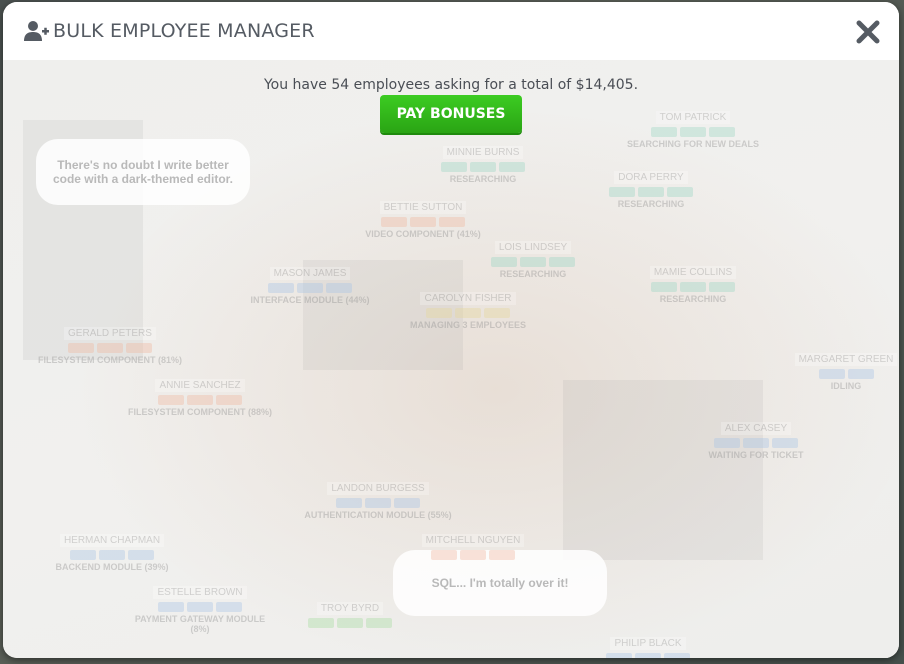  What do you see at coordinates (112, 553) in the screenshot?
I see `employee-card: HERMAN CHAPMAN BACKEND MODULE (39%)` at bounding box center [112, 553].